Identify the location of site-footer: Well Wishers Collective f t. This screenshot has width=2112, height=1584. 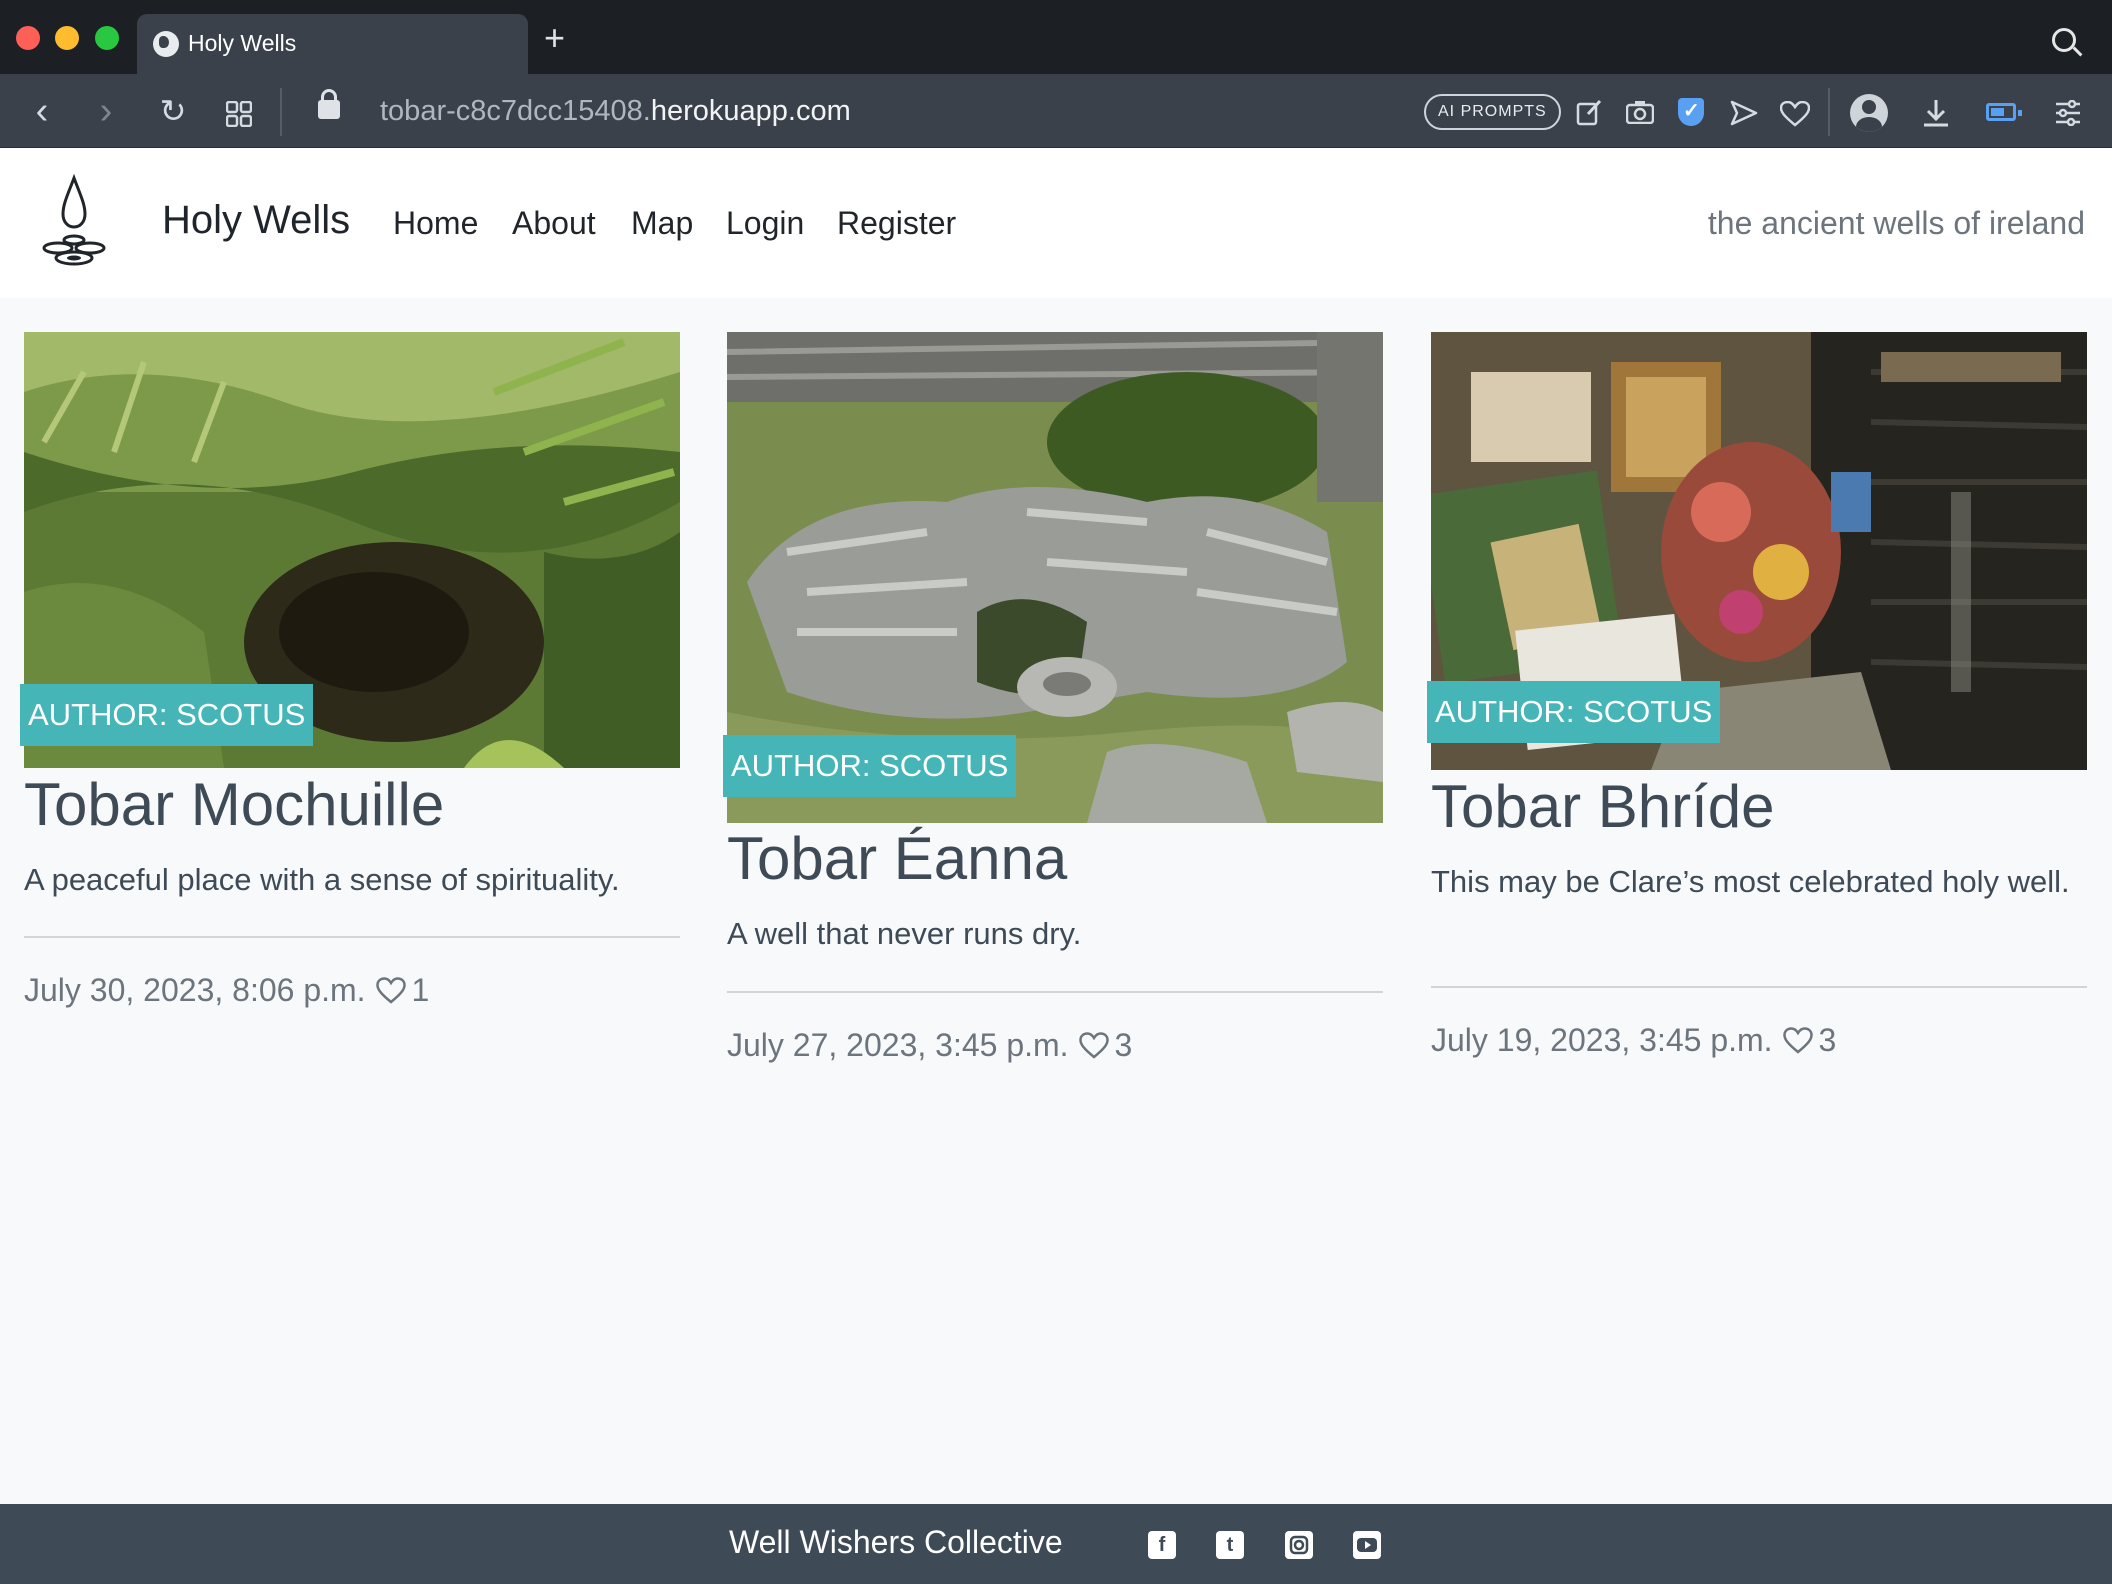
(1056, 1544).